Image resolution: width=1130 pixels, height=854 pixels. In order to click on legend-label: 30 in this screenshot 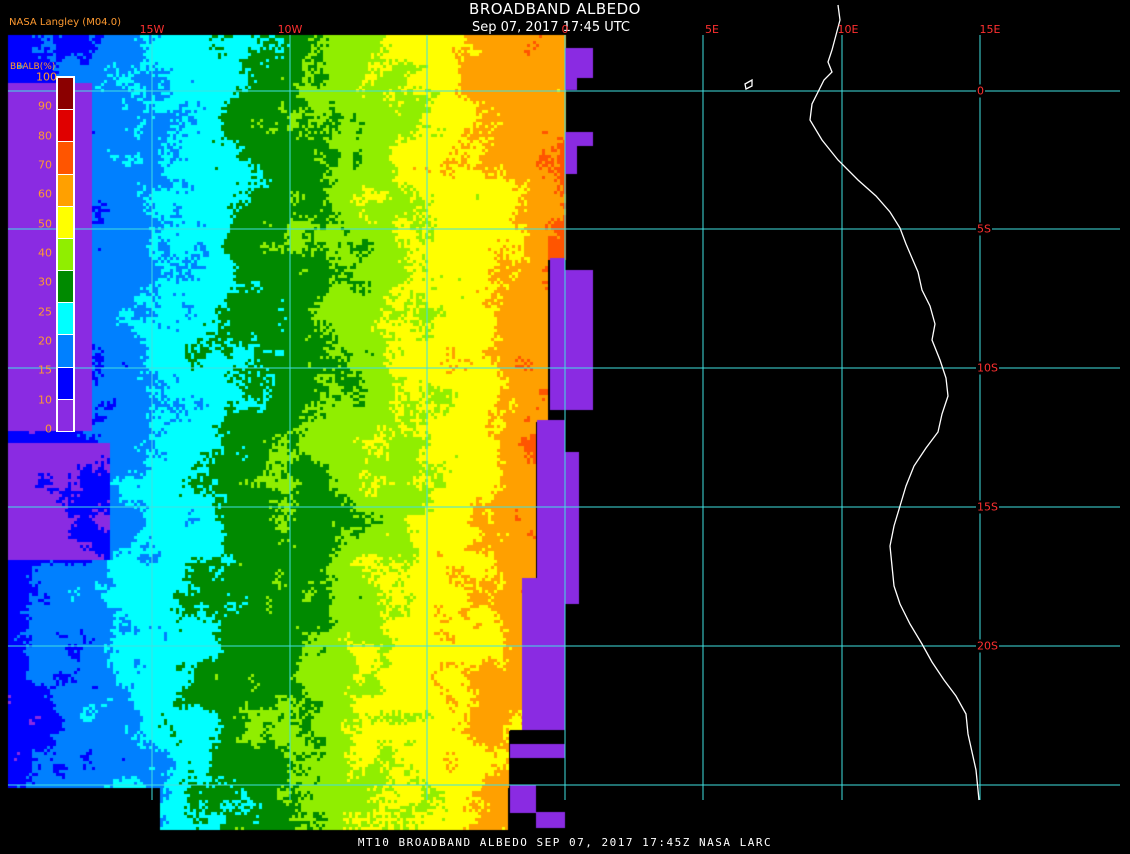, I will do `click(45, 282)`.